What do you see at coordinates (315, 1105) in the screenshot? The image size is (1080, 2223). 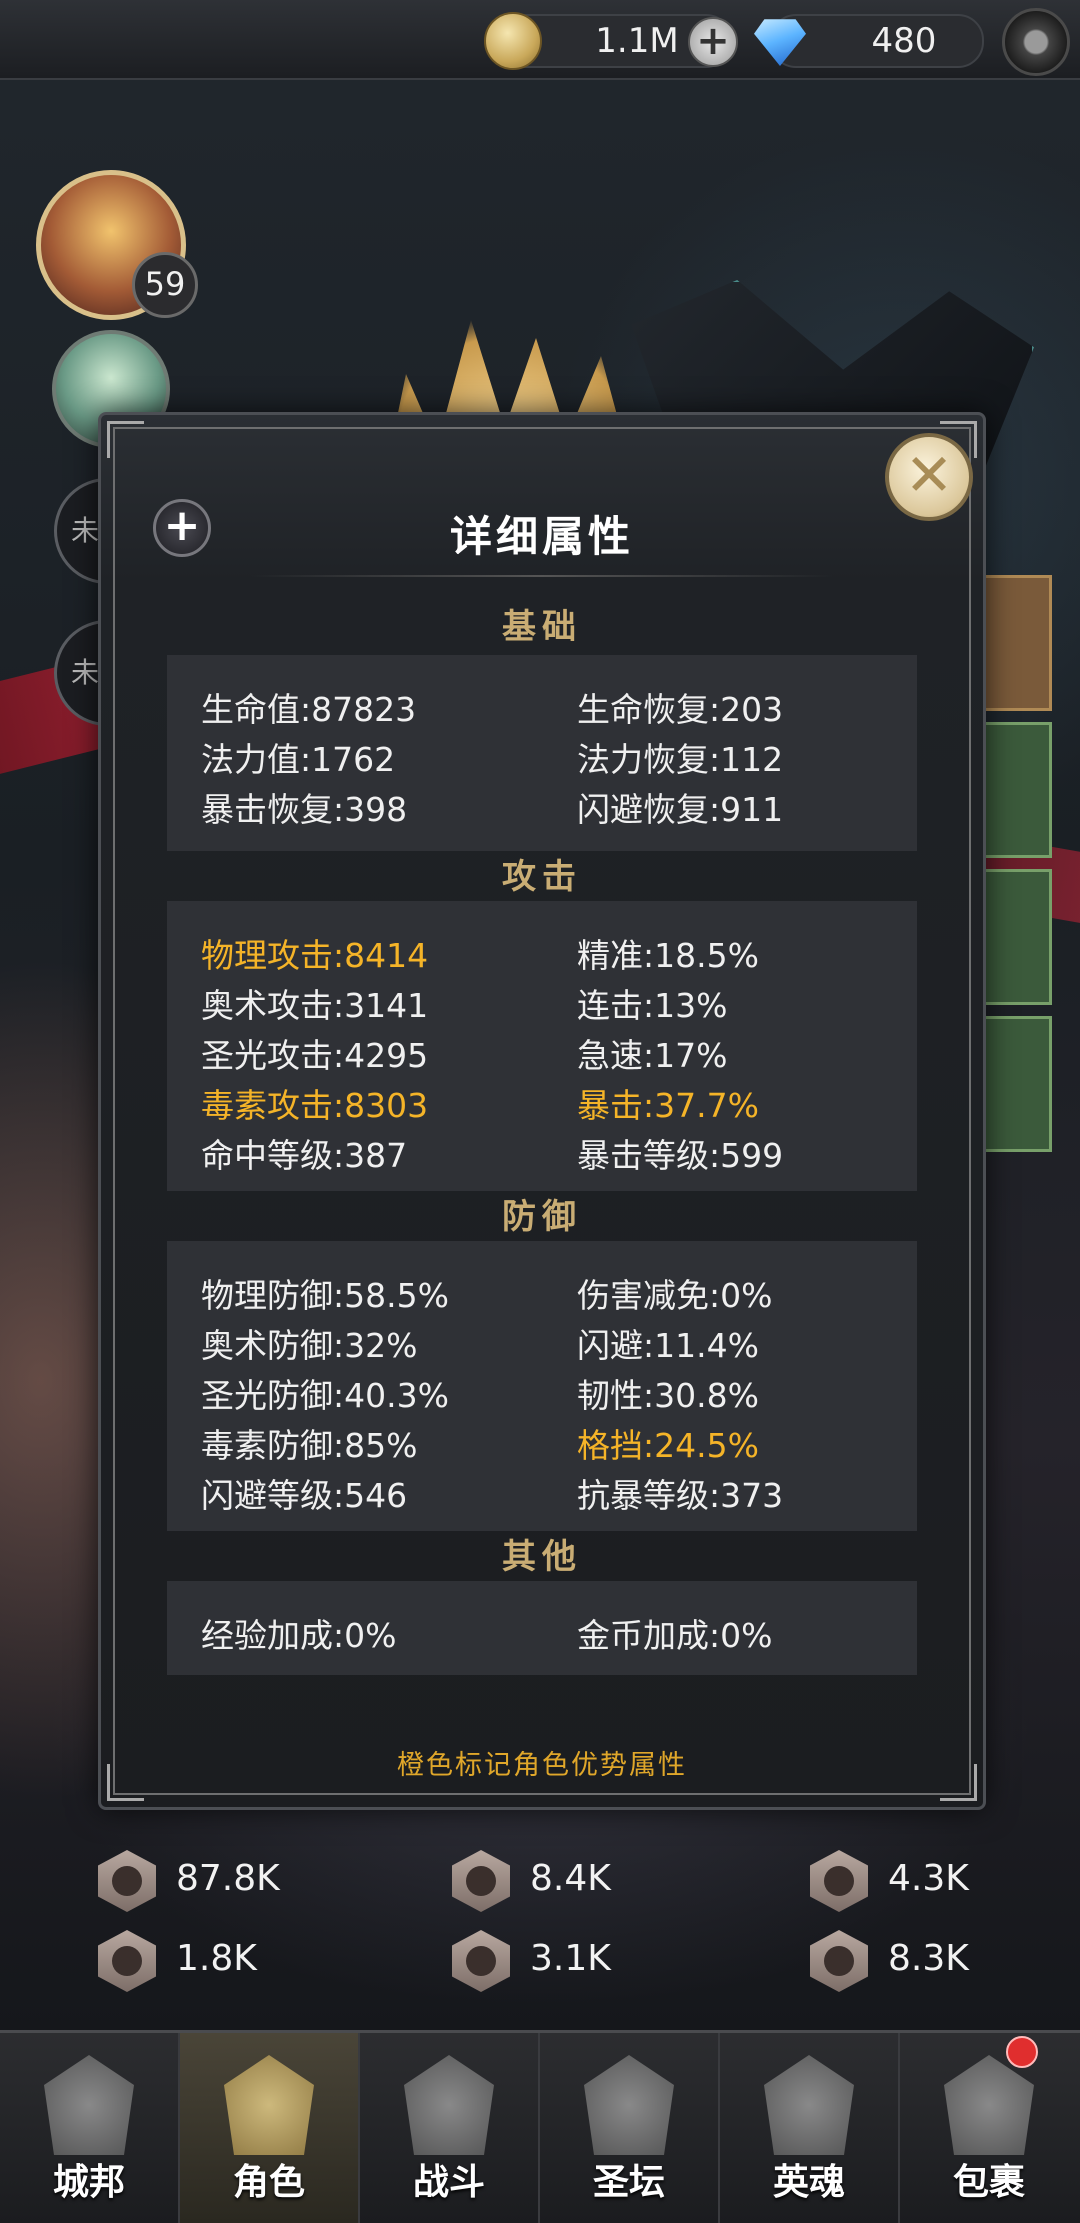 I see `stat-poison-attack: 毒素攻击:8303` at bounding box center [315, 1105].